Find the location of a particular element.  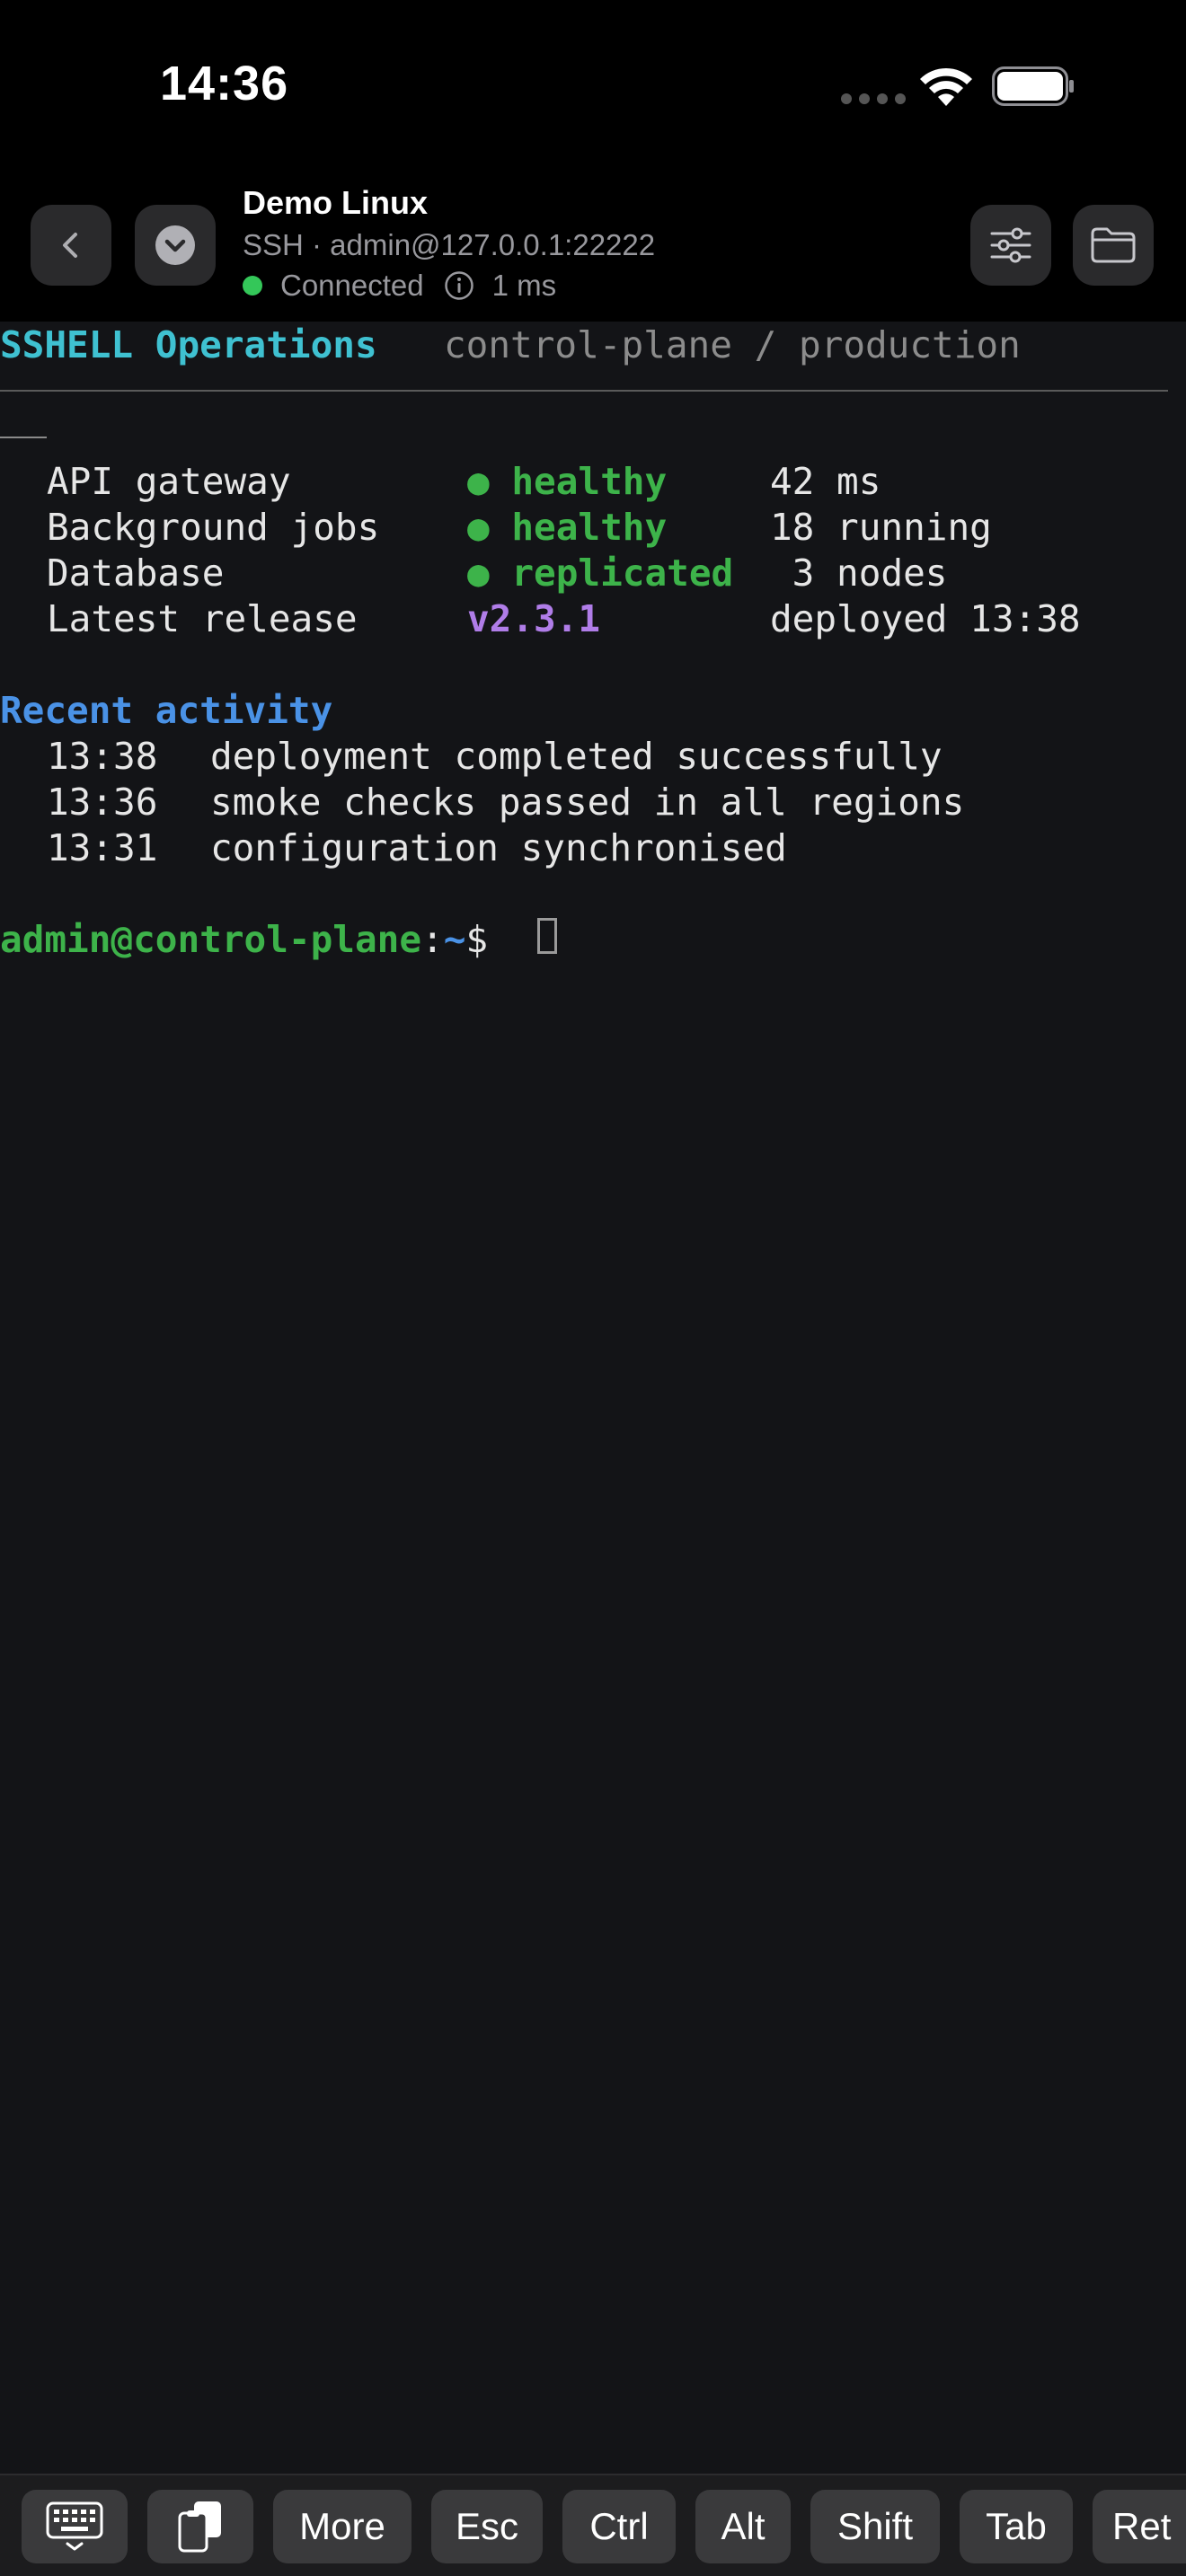

key-more: More is located at coordinates (342, 2526).